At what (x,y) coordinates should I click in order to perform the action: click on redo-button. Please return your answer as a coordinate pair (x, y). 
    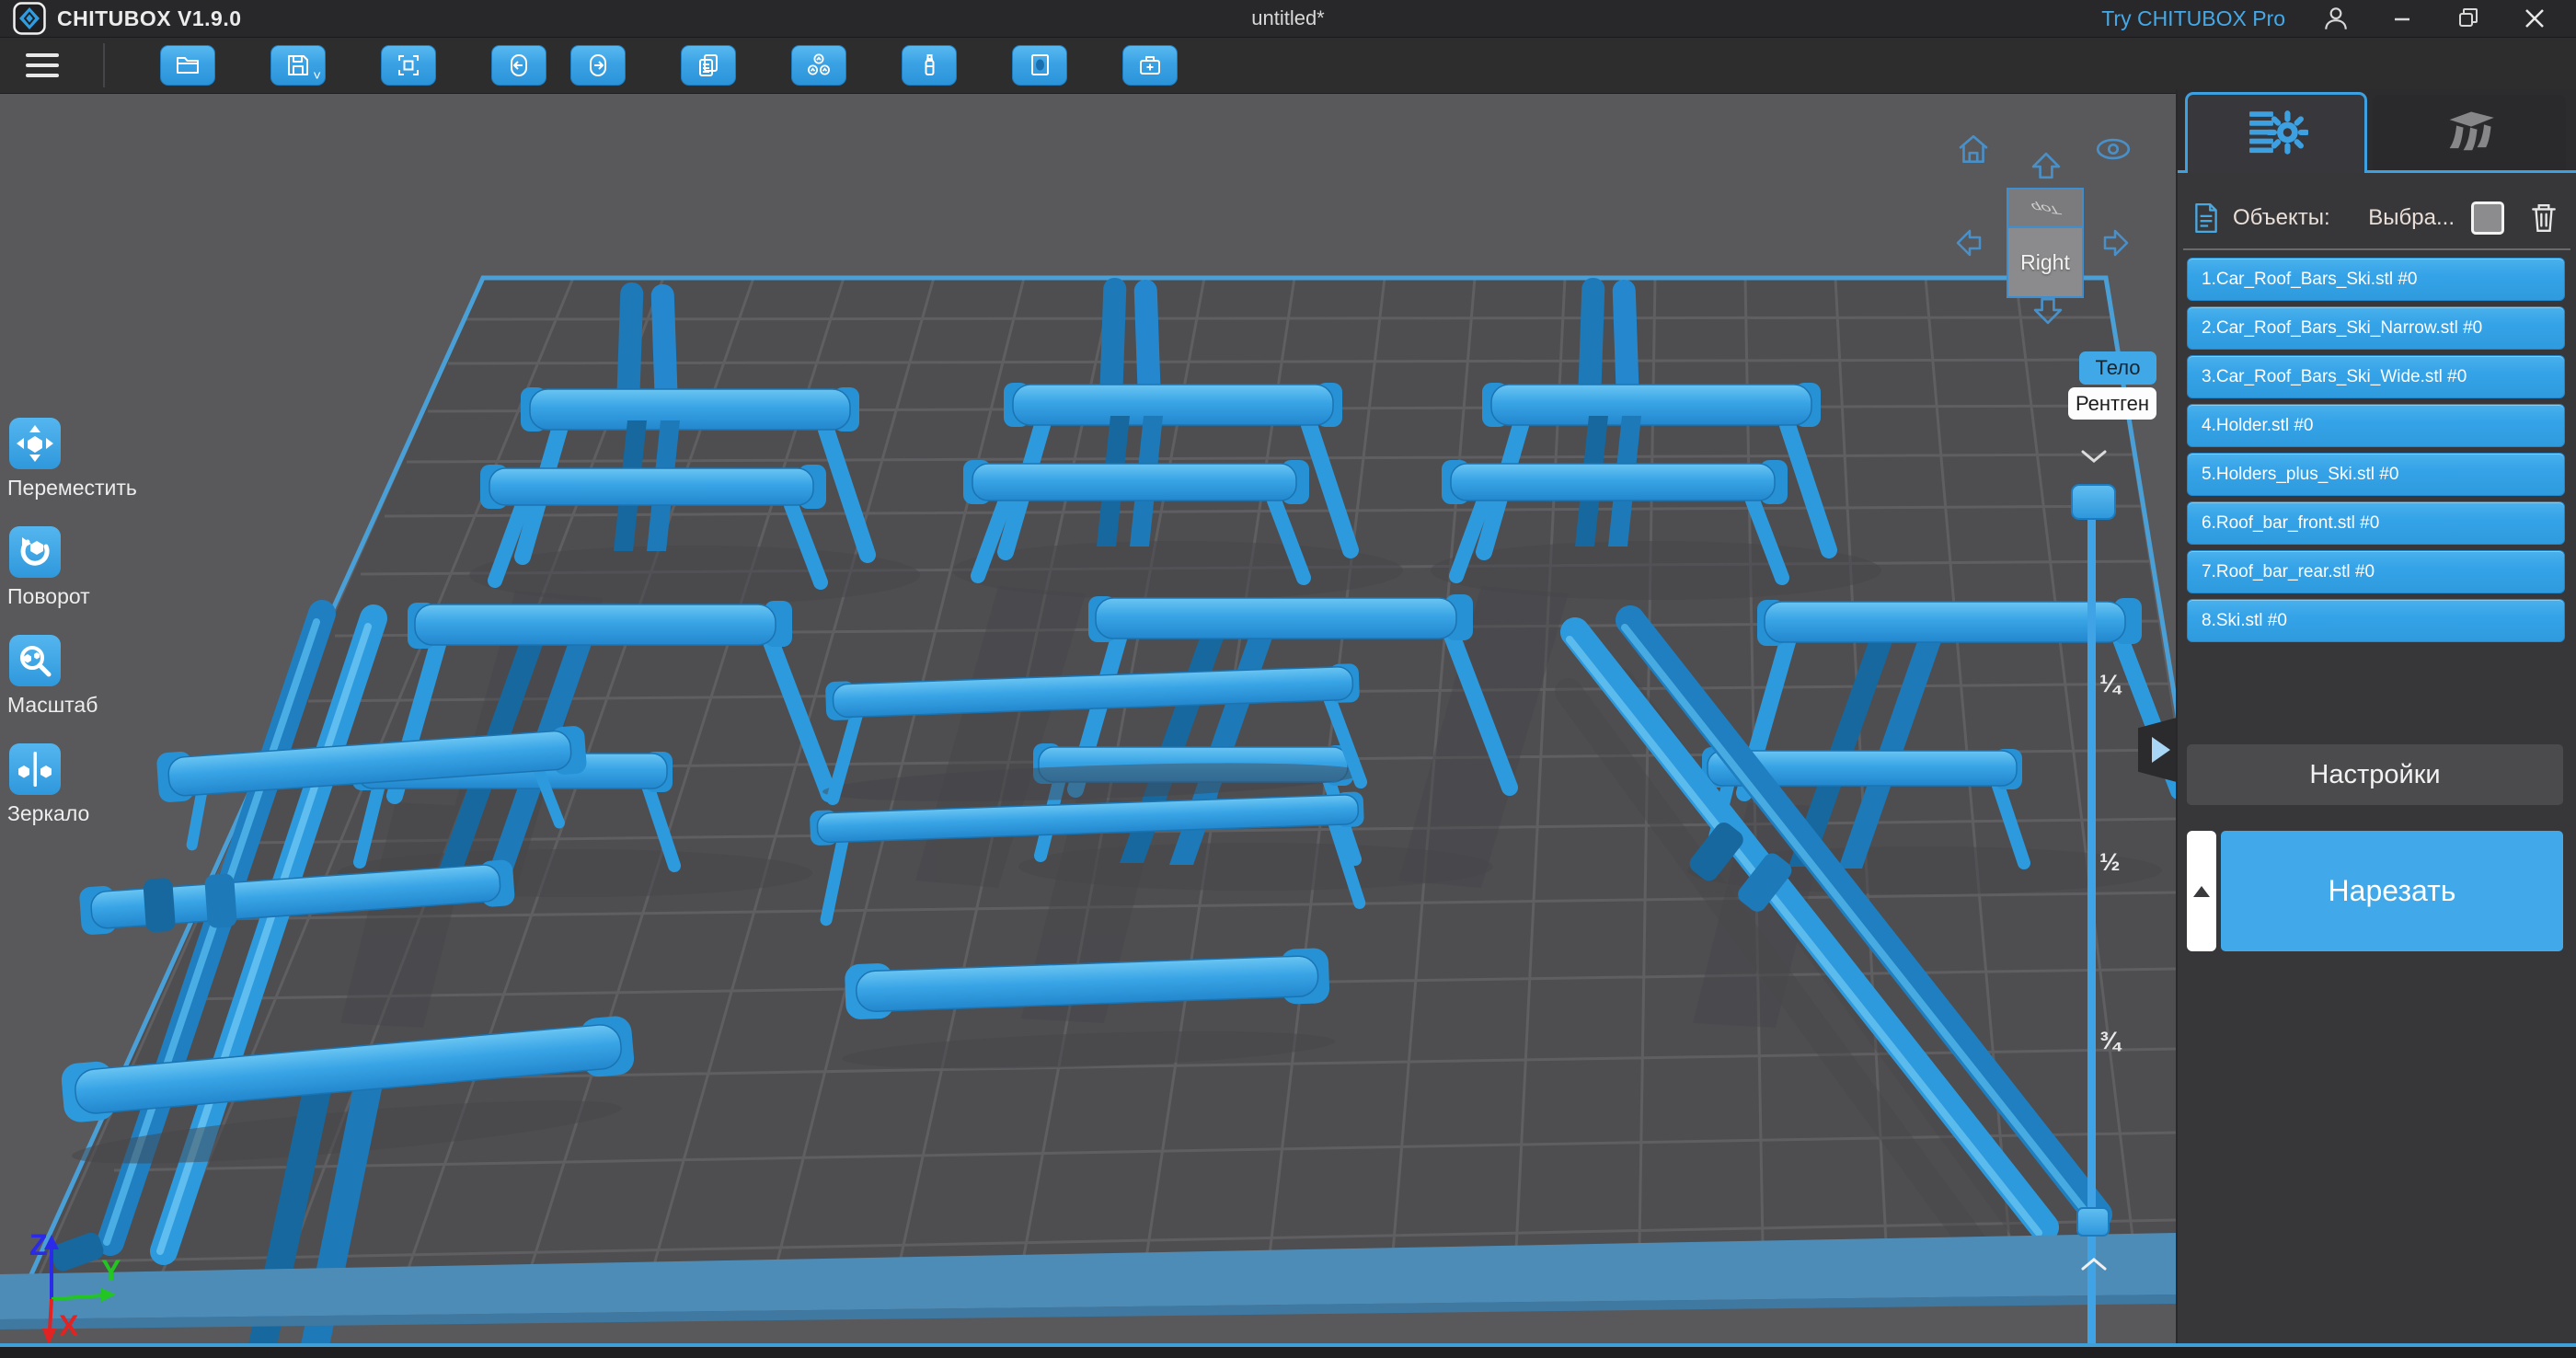
    Looking at the image, I should click on (598, 65).